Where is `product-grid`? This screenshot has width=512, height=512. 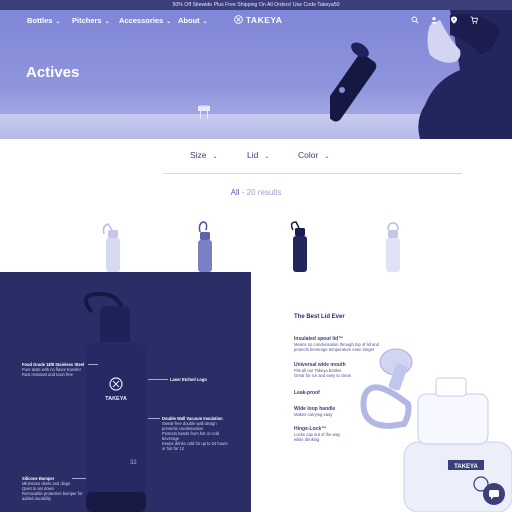 product-grid is located at coordinates (256, 246).